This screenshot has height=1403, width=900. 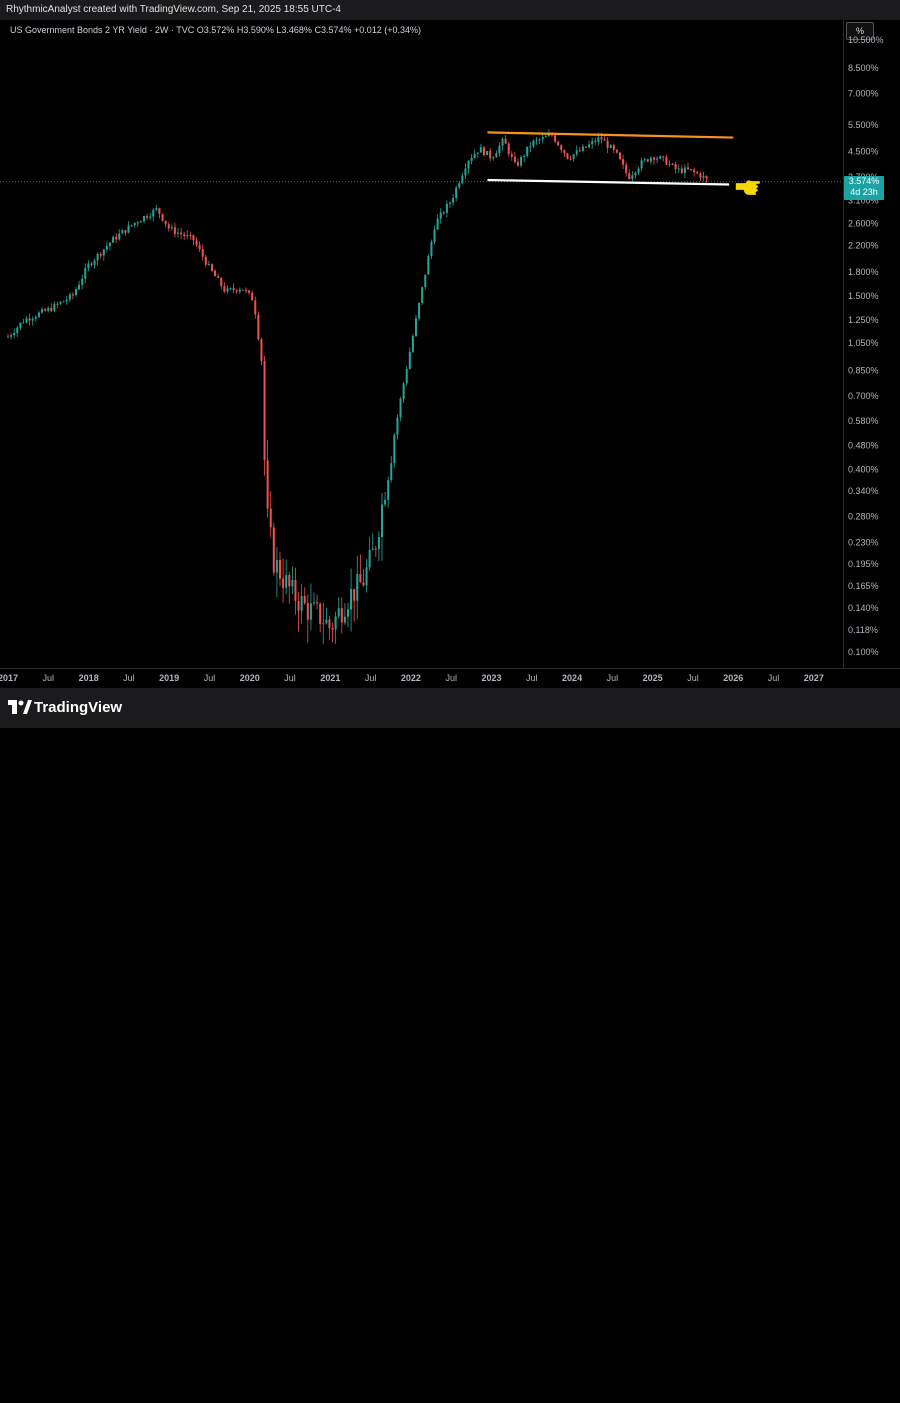 I want to click on tradingview-logo-icon, so click(x=19, y=1395).